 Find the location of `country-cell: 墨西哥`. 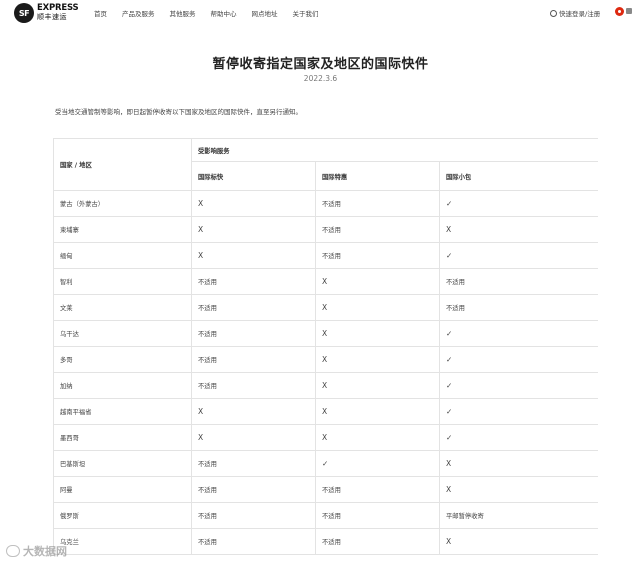

country-cell: 墨西哥 is located at coordinates (122, 437).